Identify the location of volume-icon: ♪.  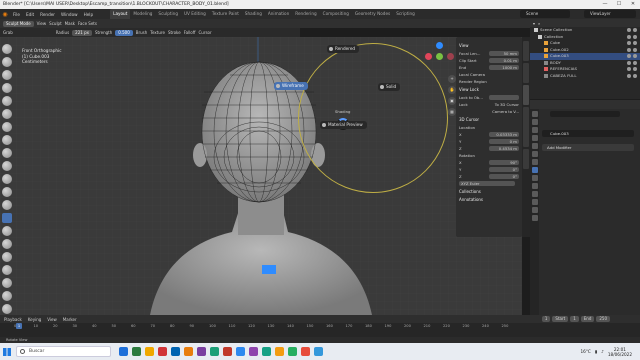
(602, 351).